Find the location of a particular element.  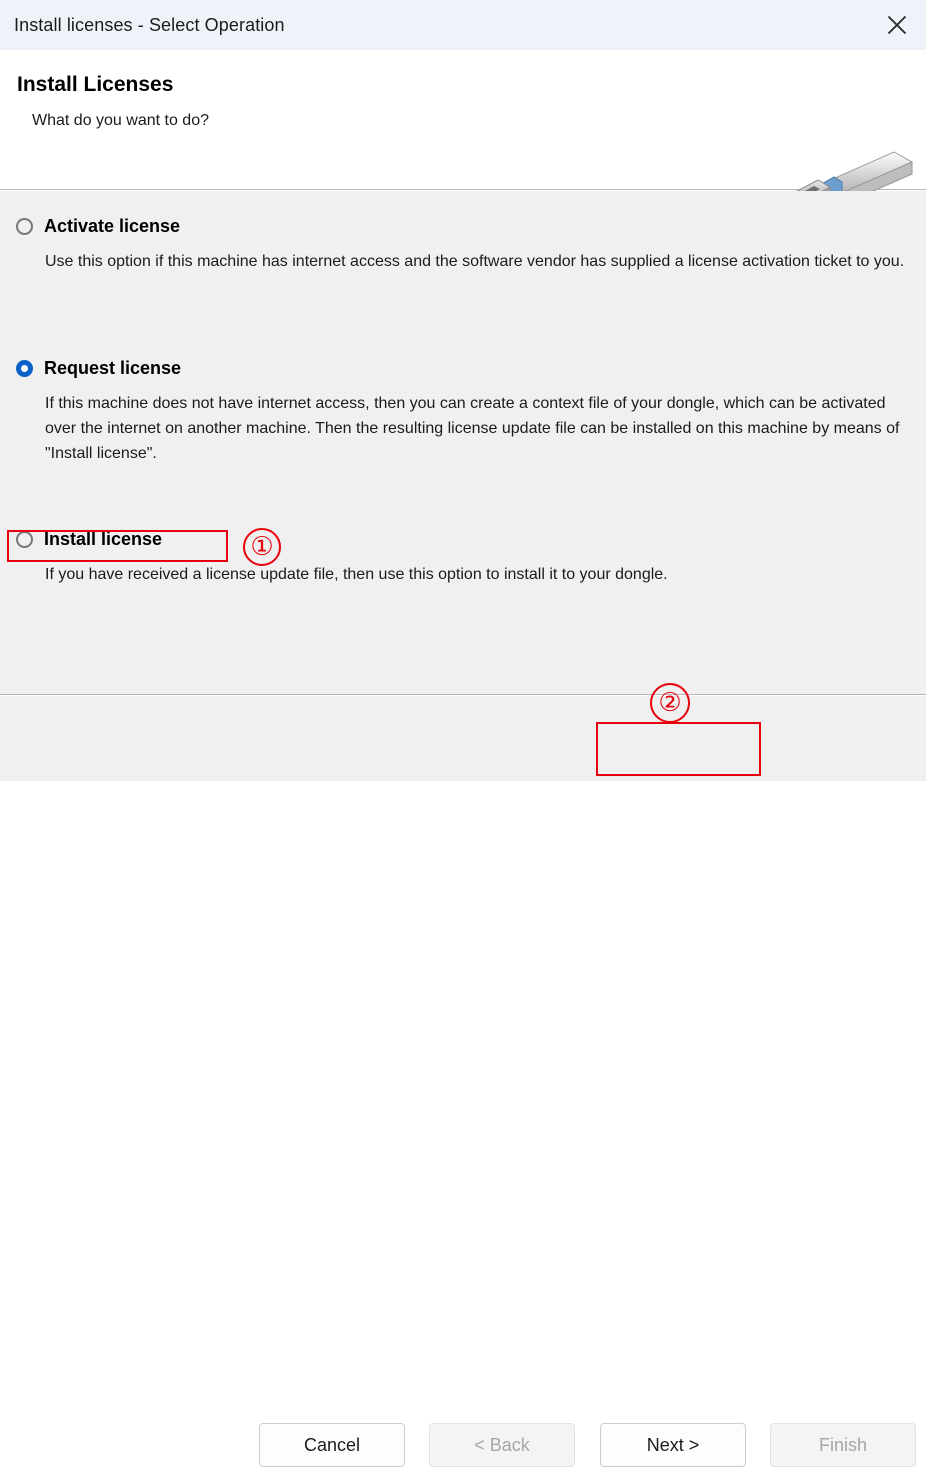

window-title: Install licenses - Select Operation is located at coordinates (149, 24).